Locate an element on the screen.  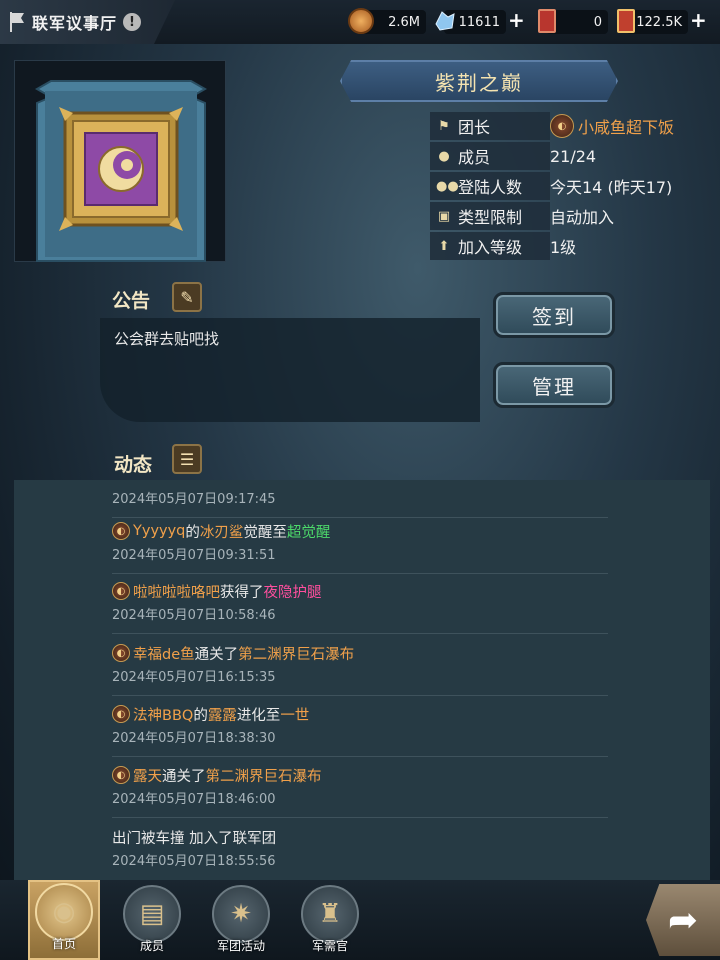
feed-text-part: 进化至 is located at coordinates (258, 715).